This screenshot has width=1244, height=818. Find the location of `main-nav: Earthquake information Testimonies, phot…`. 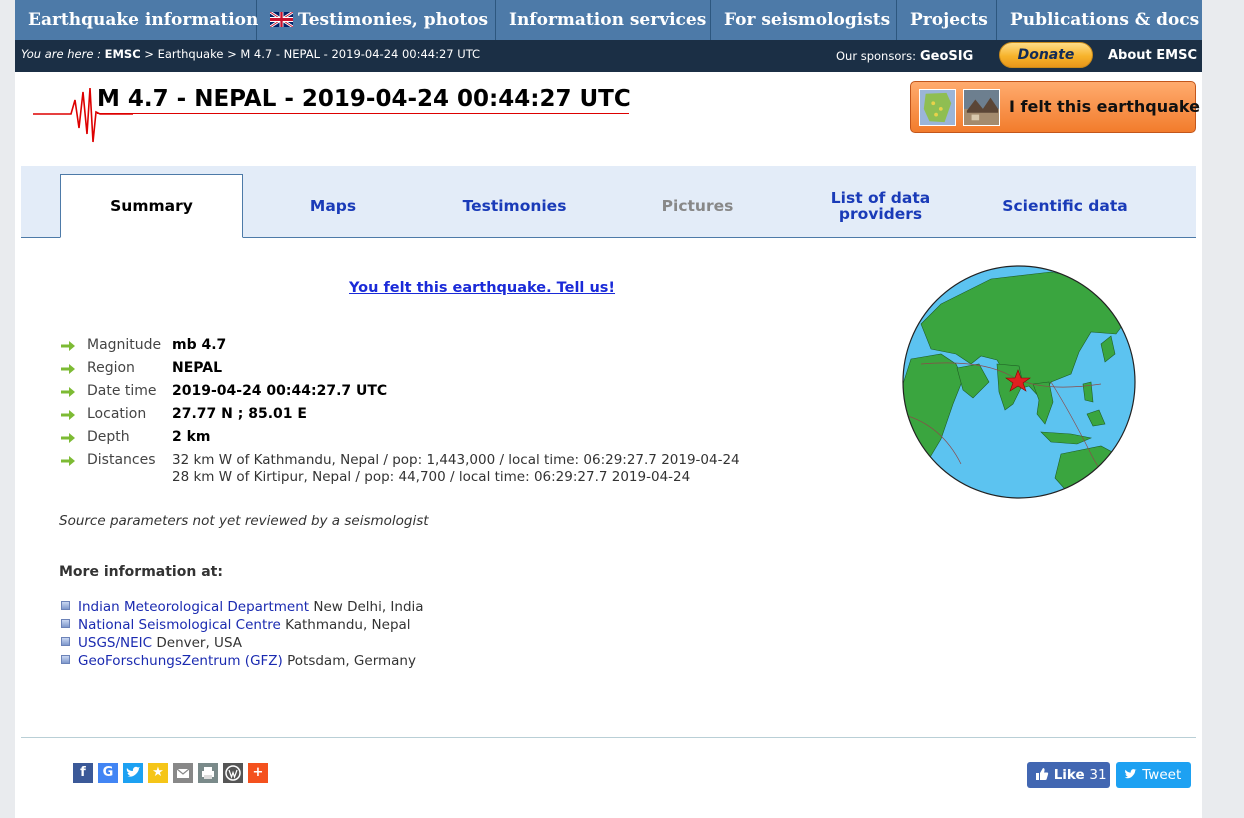

main-nav: Earthquake information Testimonies, phot… is located at coordinates (608, 20).